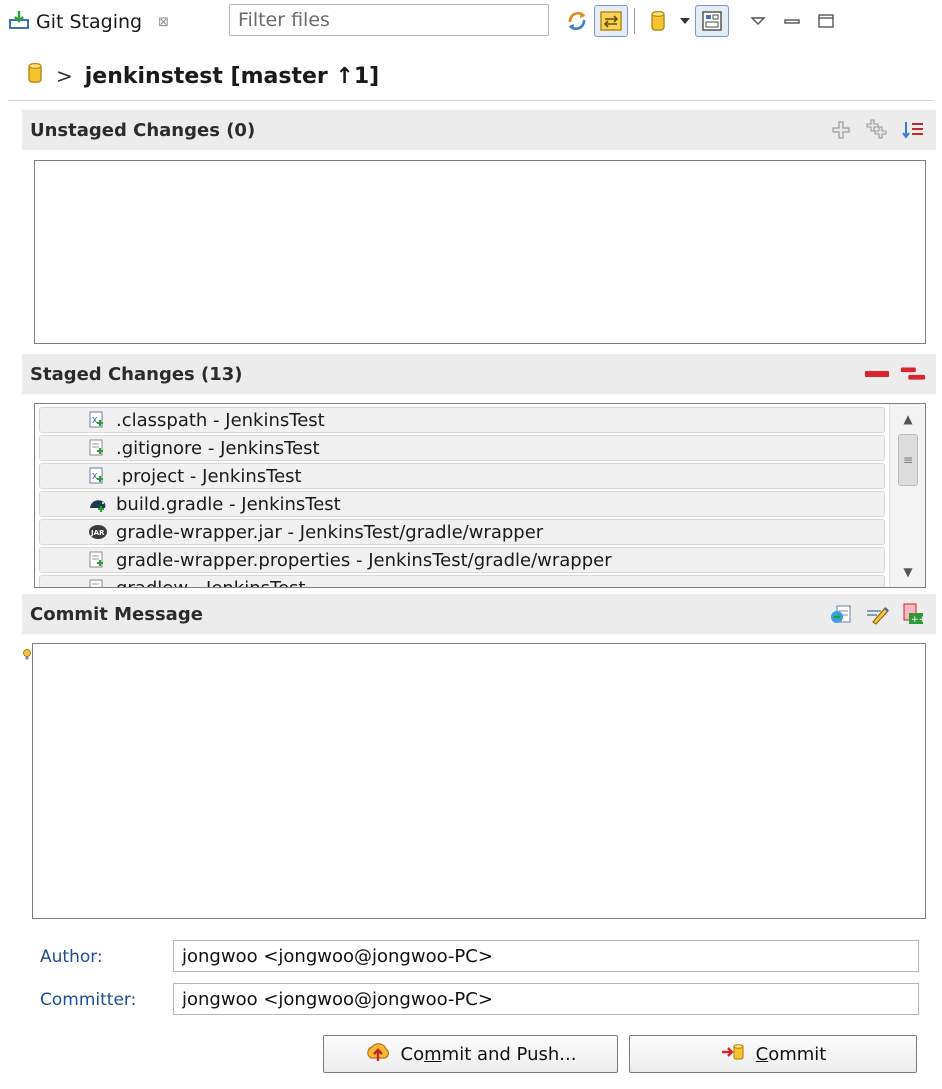 This screenshot has width=942, height=1089. I want to click on add-change-id-icon: ++, so click(913, 614).